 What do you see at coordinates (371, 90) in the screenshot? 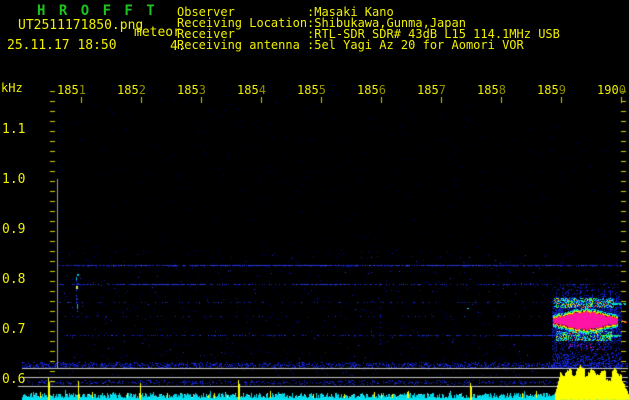
I see `x-tick-label: 1856` at bounding box center [371, 90].